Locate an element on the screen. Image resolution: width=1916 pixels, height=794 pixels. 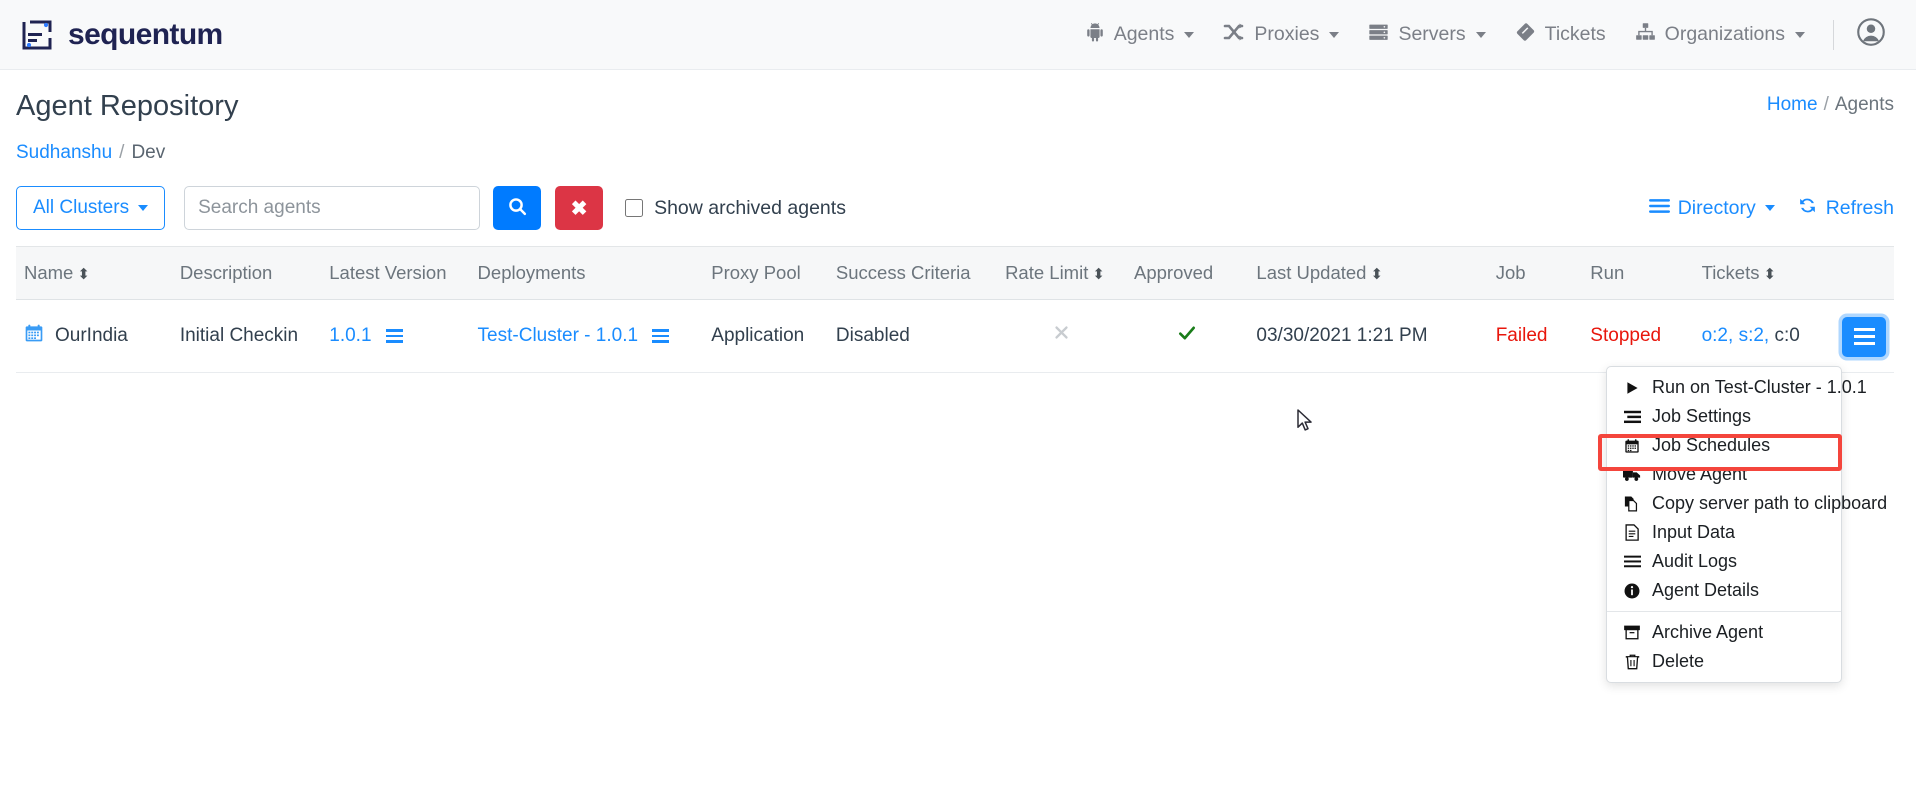
play-triangle-icon is located at coordinates (1632, 388).